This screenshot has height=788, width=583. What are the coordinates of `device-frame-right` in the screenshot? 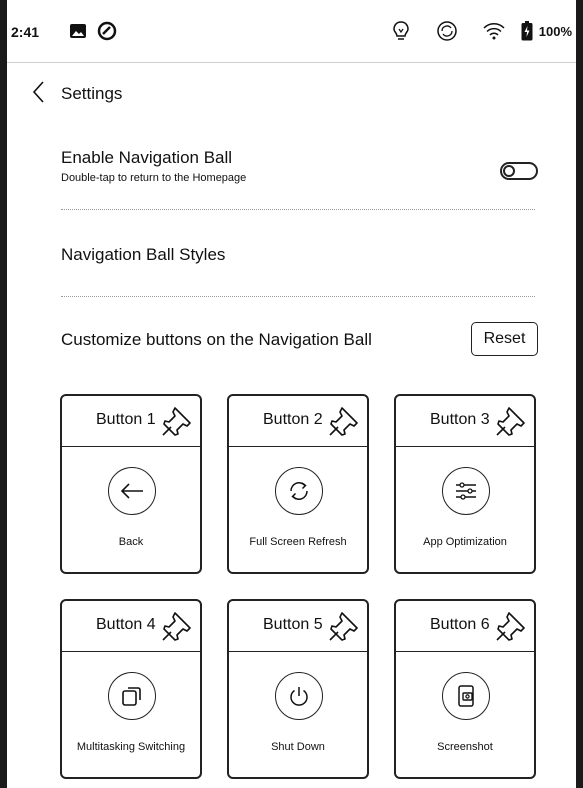 It's located at (579, 394).